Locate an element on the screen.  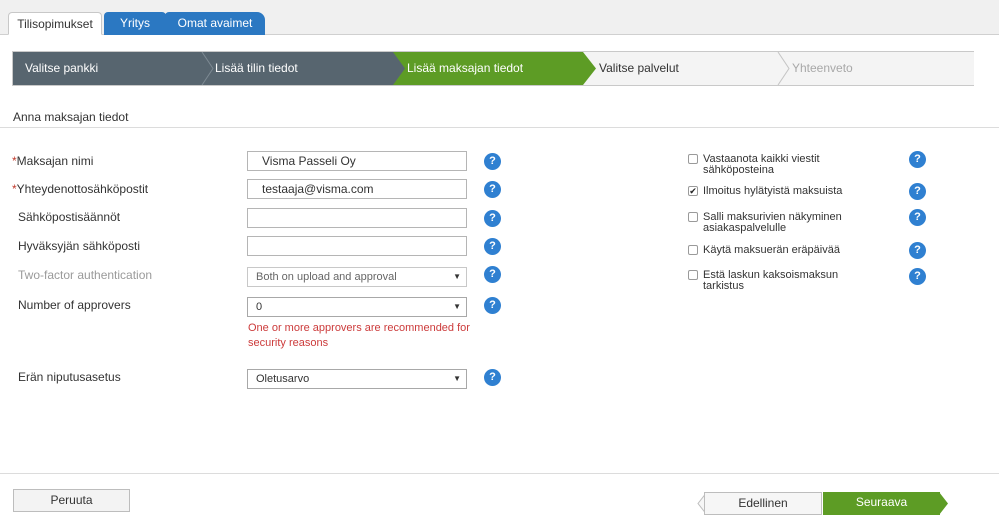
previous-button: Edellinen is located at coordinates (763, 503).